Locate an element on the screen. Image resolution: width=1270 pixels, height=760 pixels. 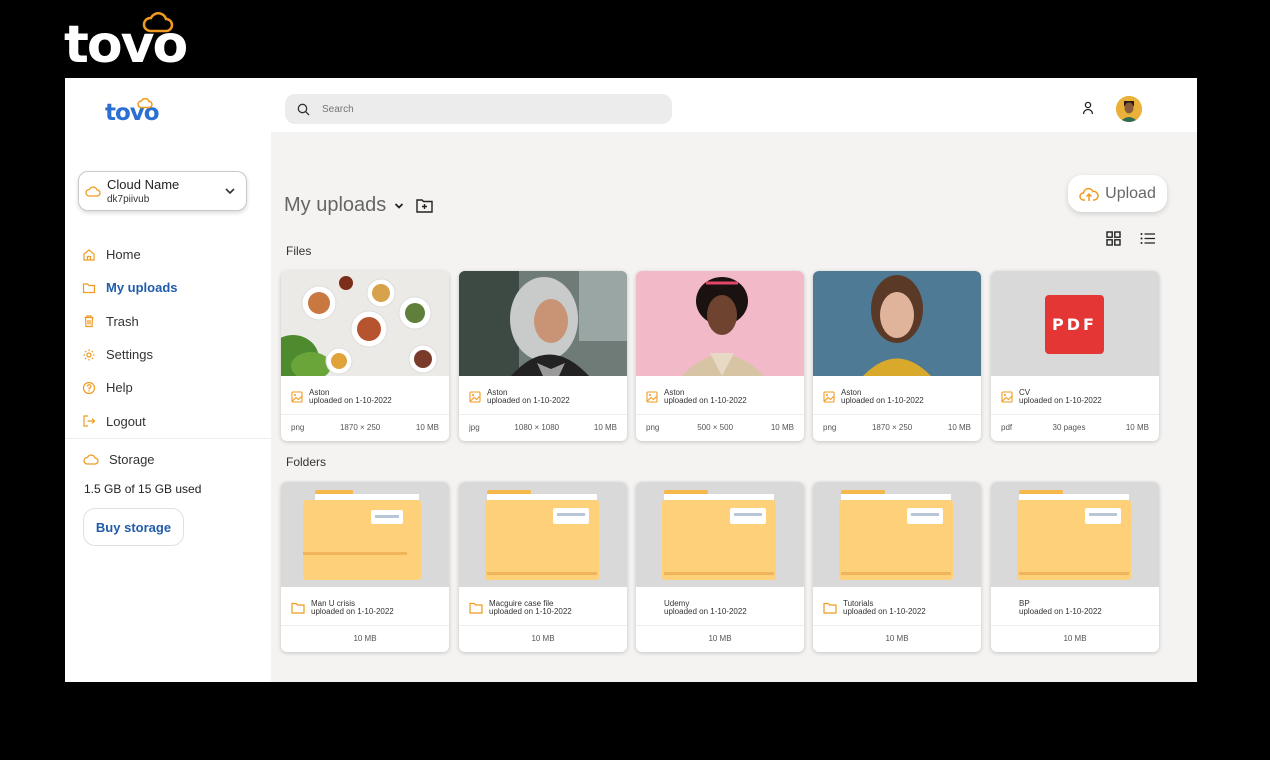
files-section-label: Files is located at coordinates (299, 251).